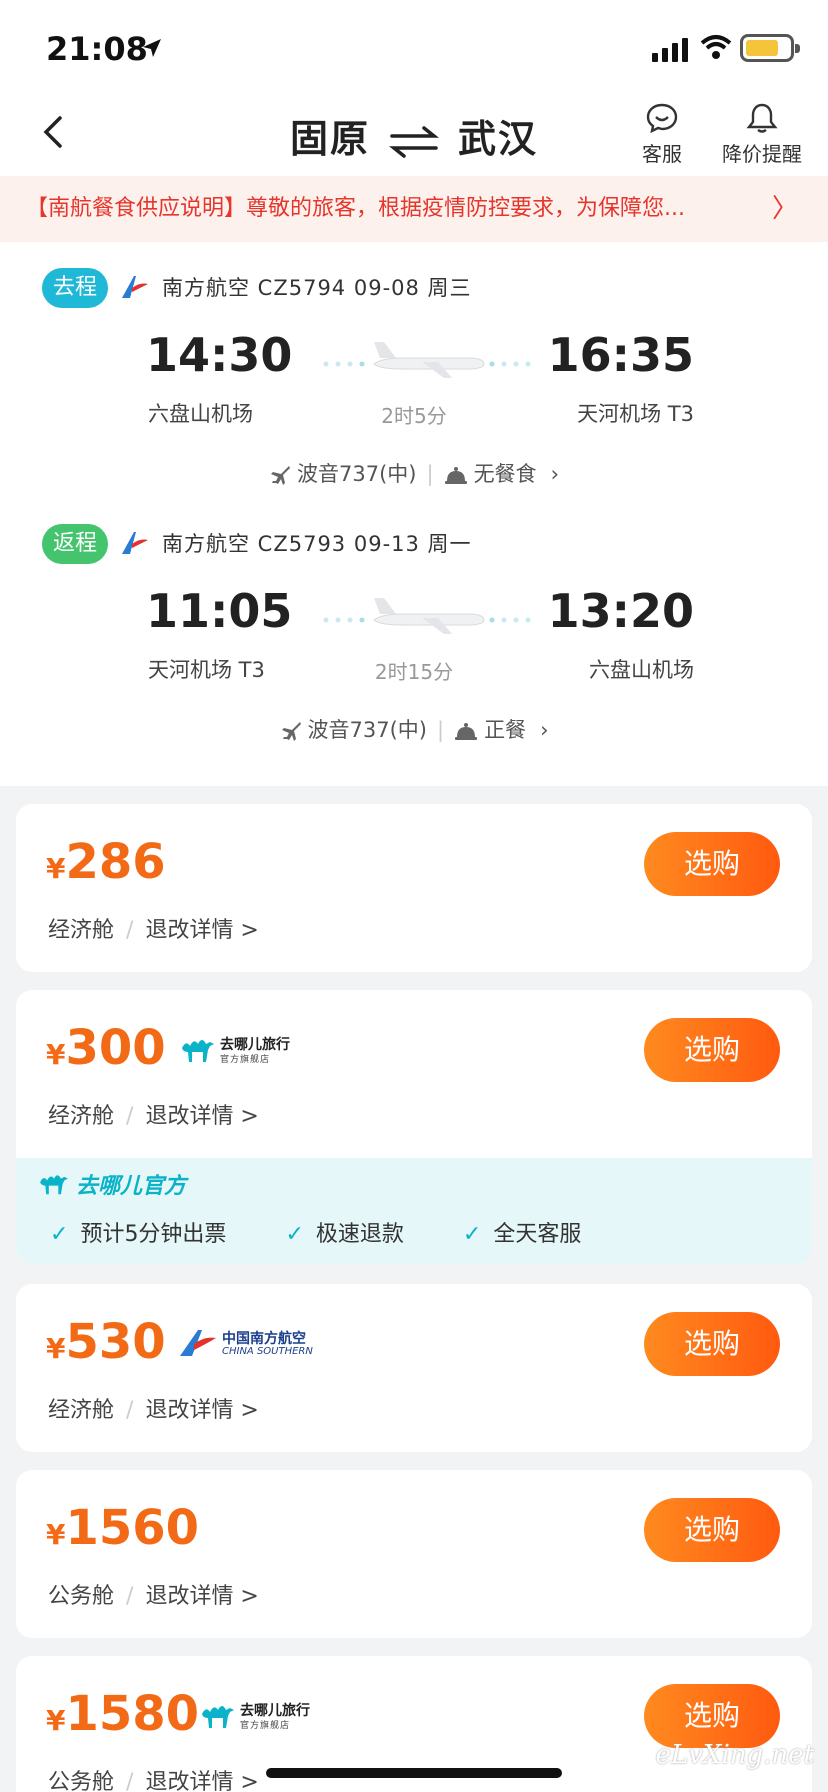 The width and height of the screenshot is (828, 1792). What do you see at coordinates (770, 48) in the screenshot?
I see `battery-icon` at bounding box center [770, 48].